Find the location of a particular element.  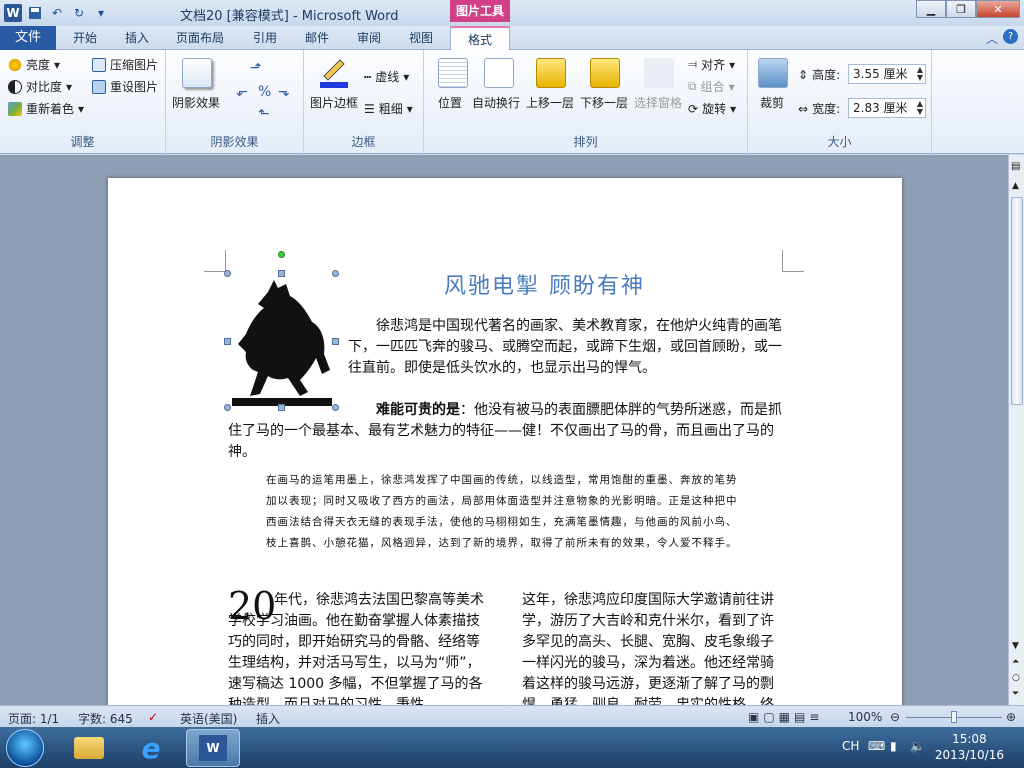

resize-handle-right is located at coordinates (335, 341).